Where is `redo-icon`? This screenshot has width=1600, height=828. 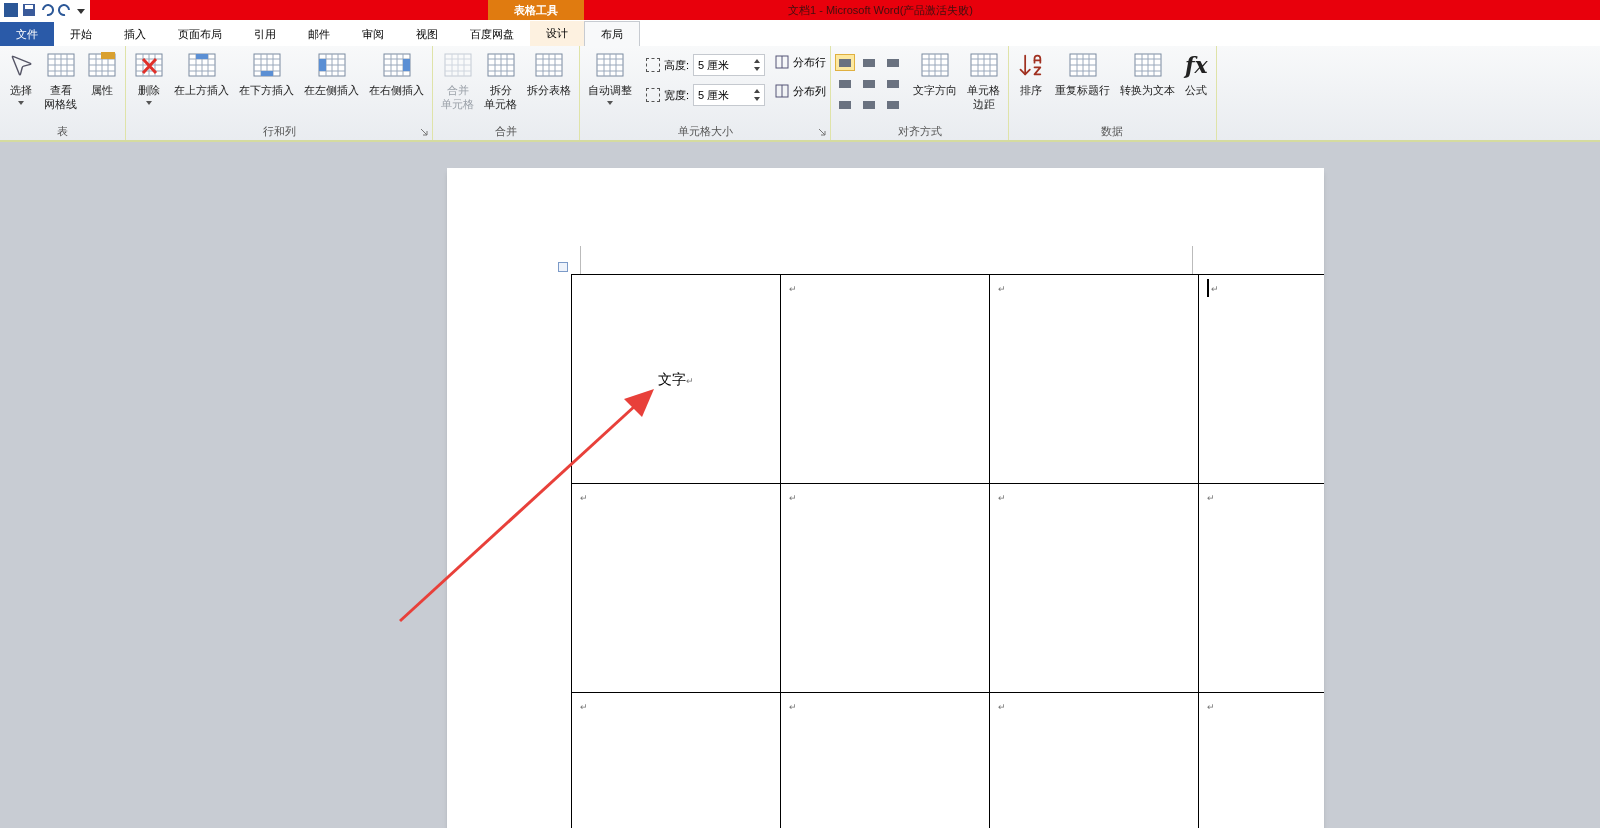 redo-icon is located at coordinates (65, 10).